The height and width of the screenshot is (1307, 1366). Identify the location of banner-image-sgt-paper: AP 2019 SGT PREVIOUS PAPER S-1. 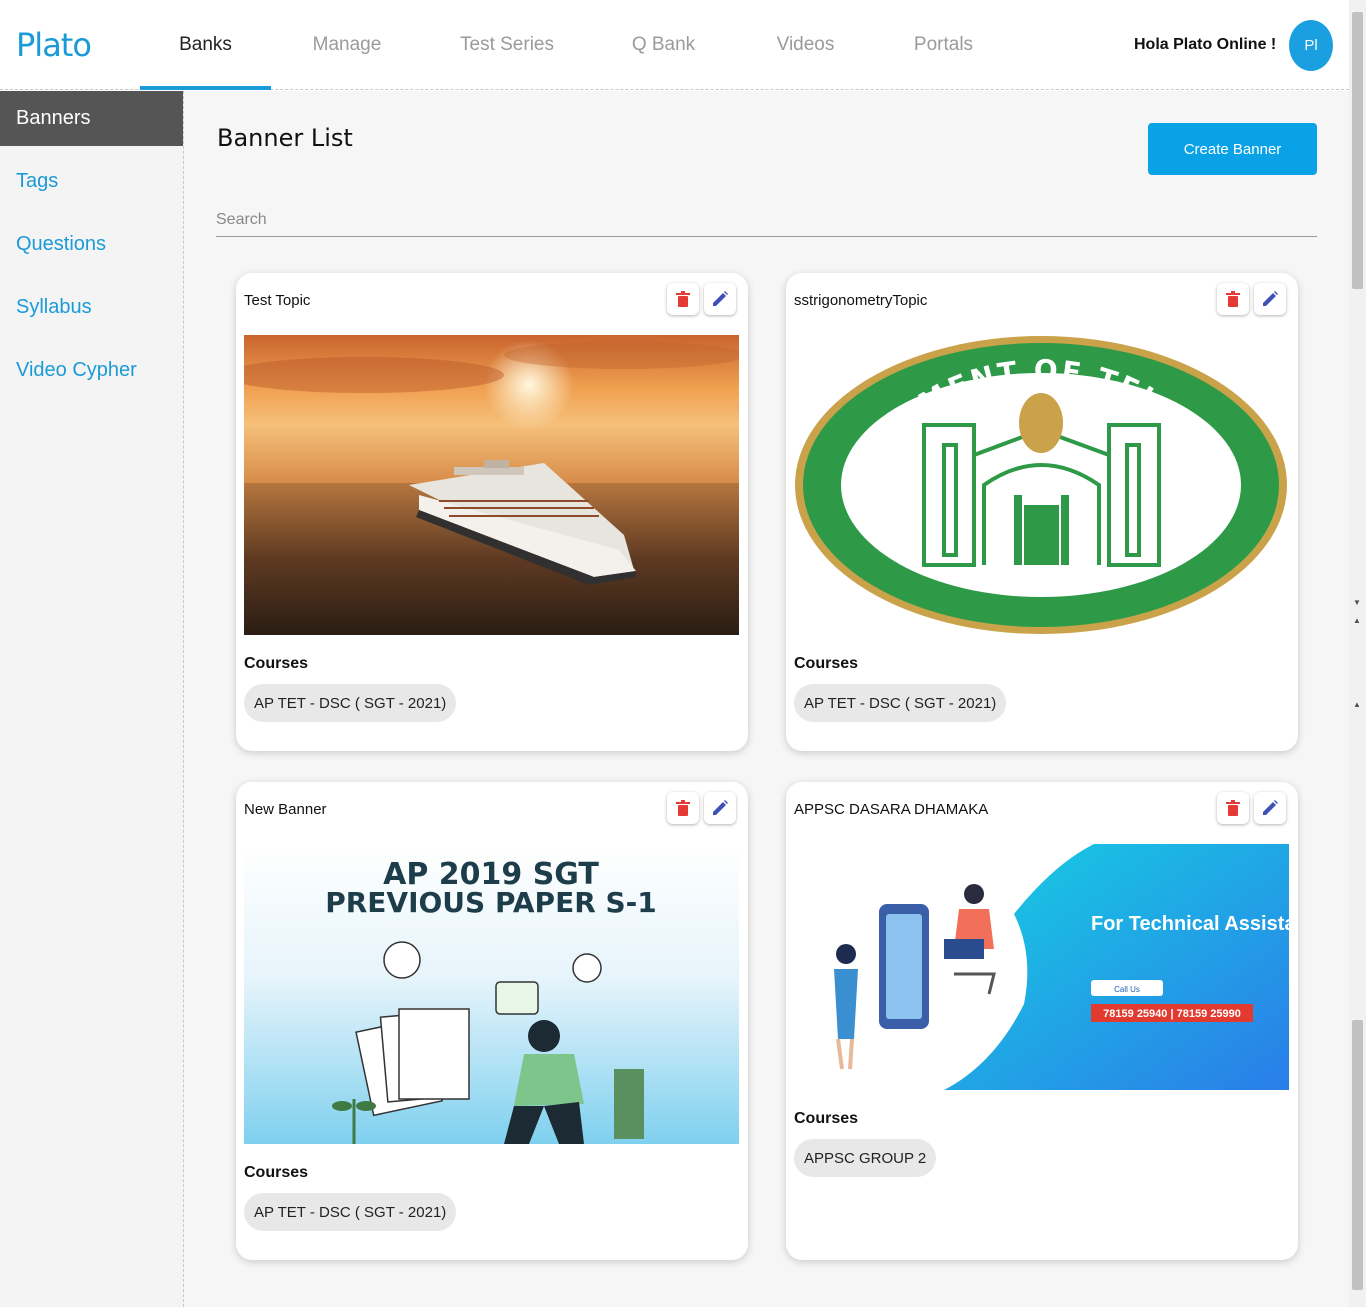
(491, 994).